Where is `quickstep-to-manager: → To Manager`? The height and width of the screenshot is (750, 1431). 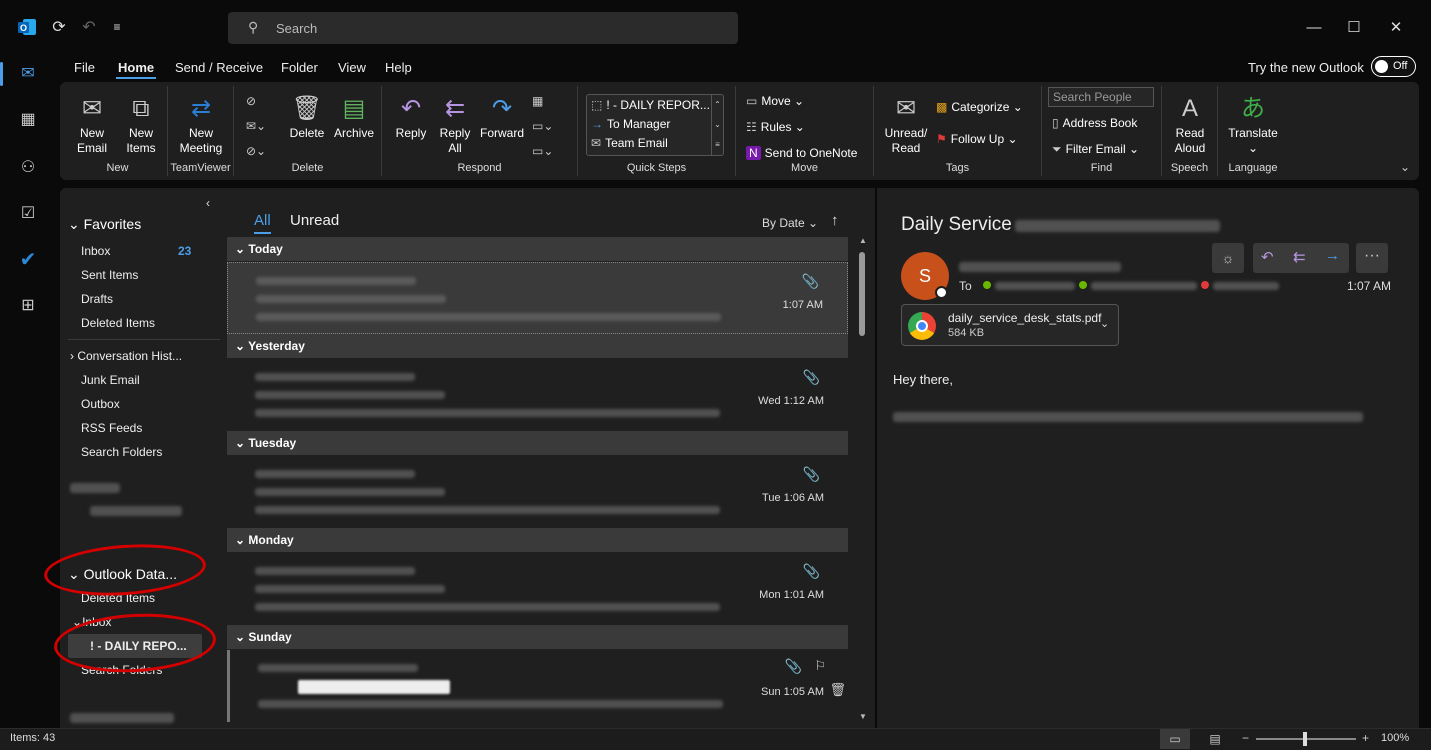
quickstep-to-manager: → To Manager is located at coordinates (630, 124).